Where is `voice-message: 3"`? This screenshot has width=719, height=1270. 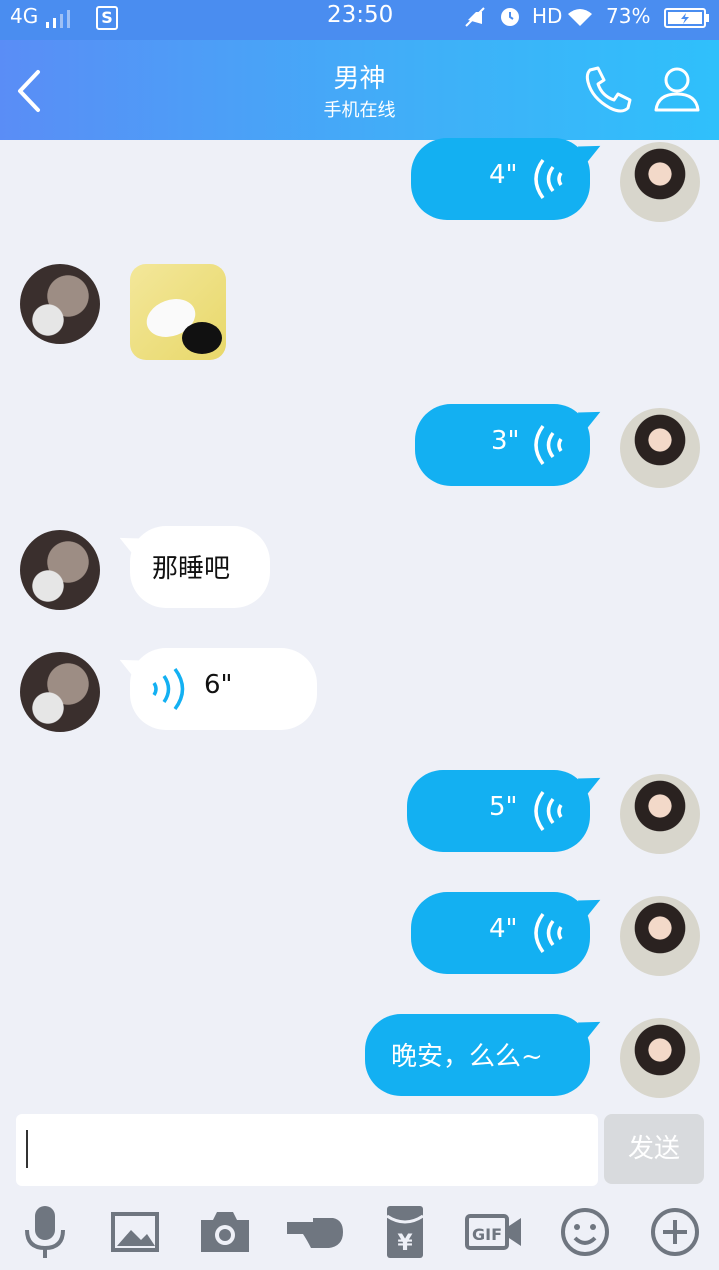 voice-message: 3" is located at coordinates (502, 445).